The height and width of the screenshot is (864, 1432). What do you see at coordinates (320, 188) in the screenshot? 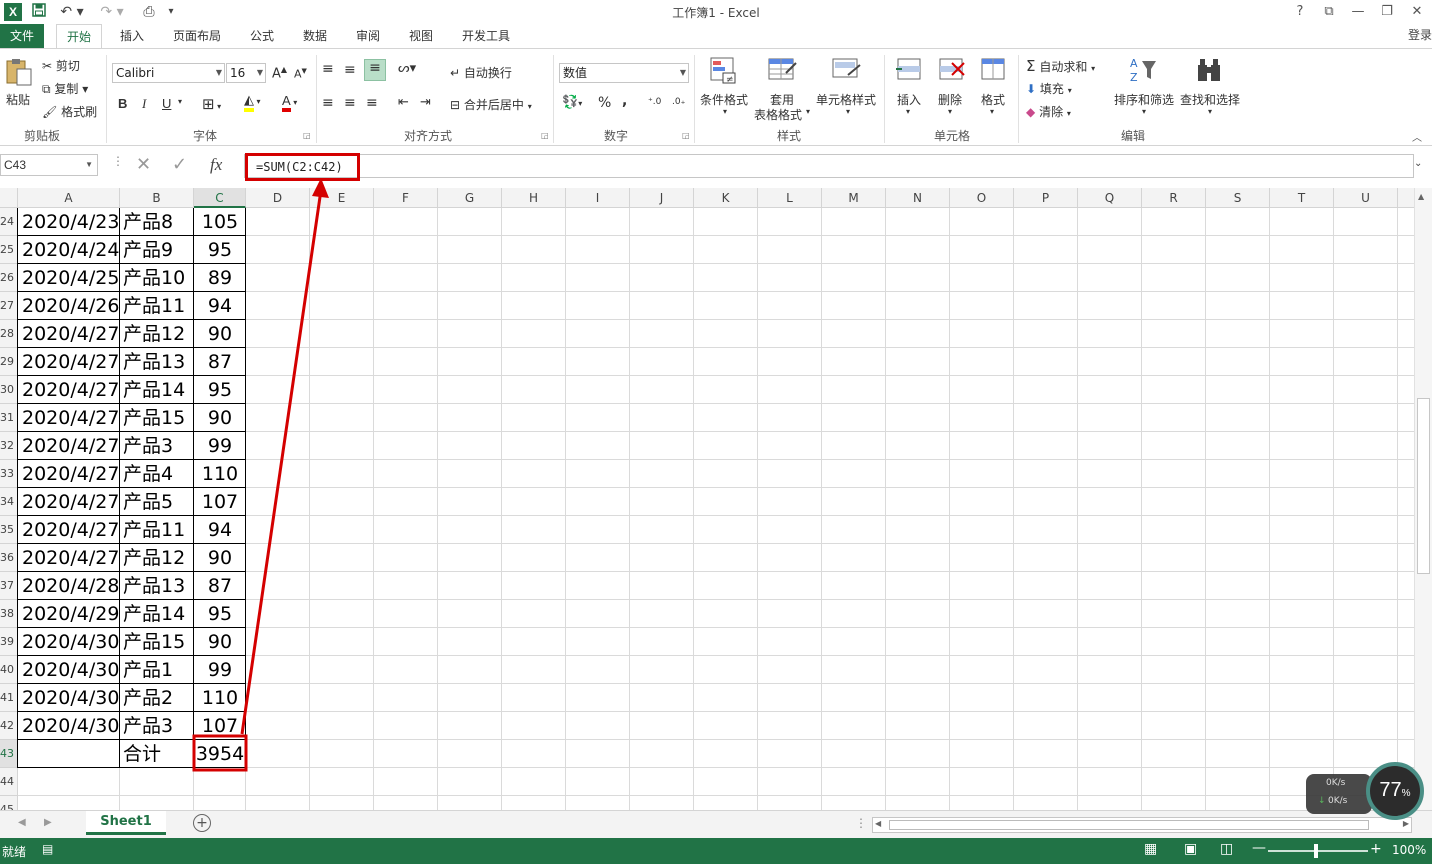
I see `arrow-head-icon` at bounding box center [320, 188].